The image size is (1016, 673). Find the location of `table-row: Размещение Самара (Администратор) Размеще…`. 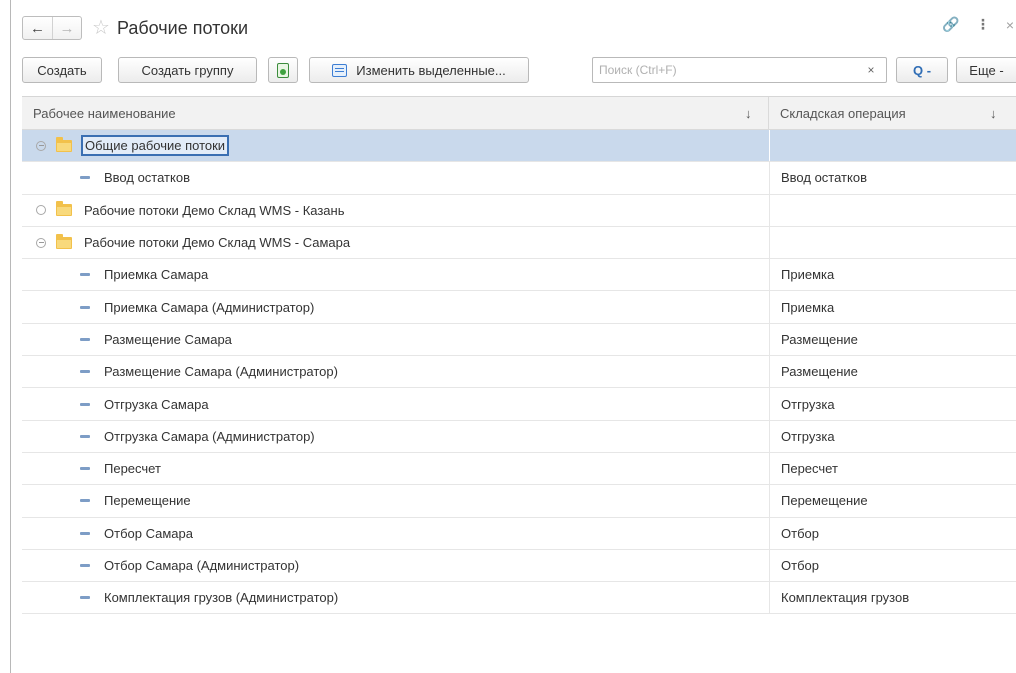

table-row: Размещение Самара (Администратор) Размеще… is located at coordinates (519, 372).